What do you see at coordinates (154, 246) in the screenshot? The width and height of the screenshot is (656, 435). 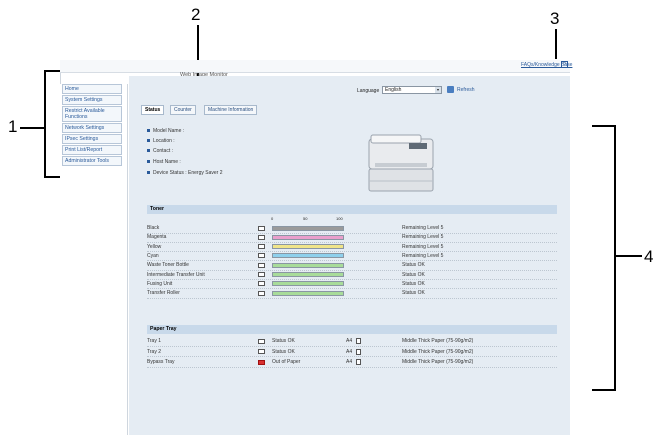 I see `toner-row-label: Yellow` at bounding box center [154, 246].